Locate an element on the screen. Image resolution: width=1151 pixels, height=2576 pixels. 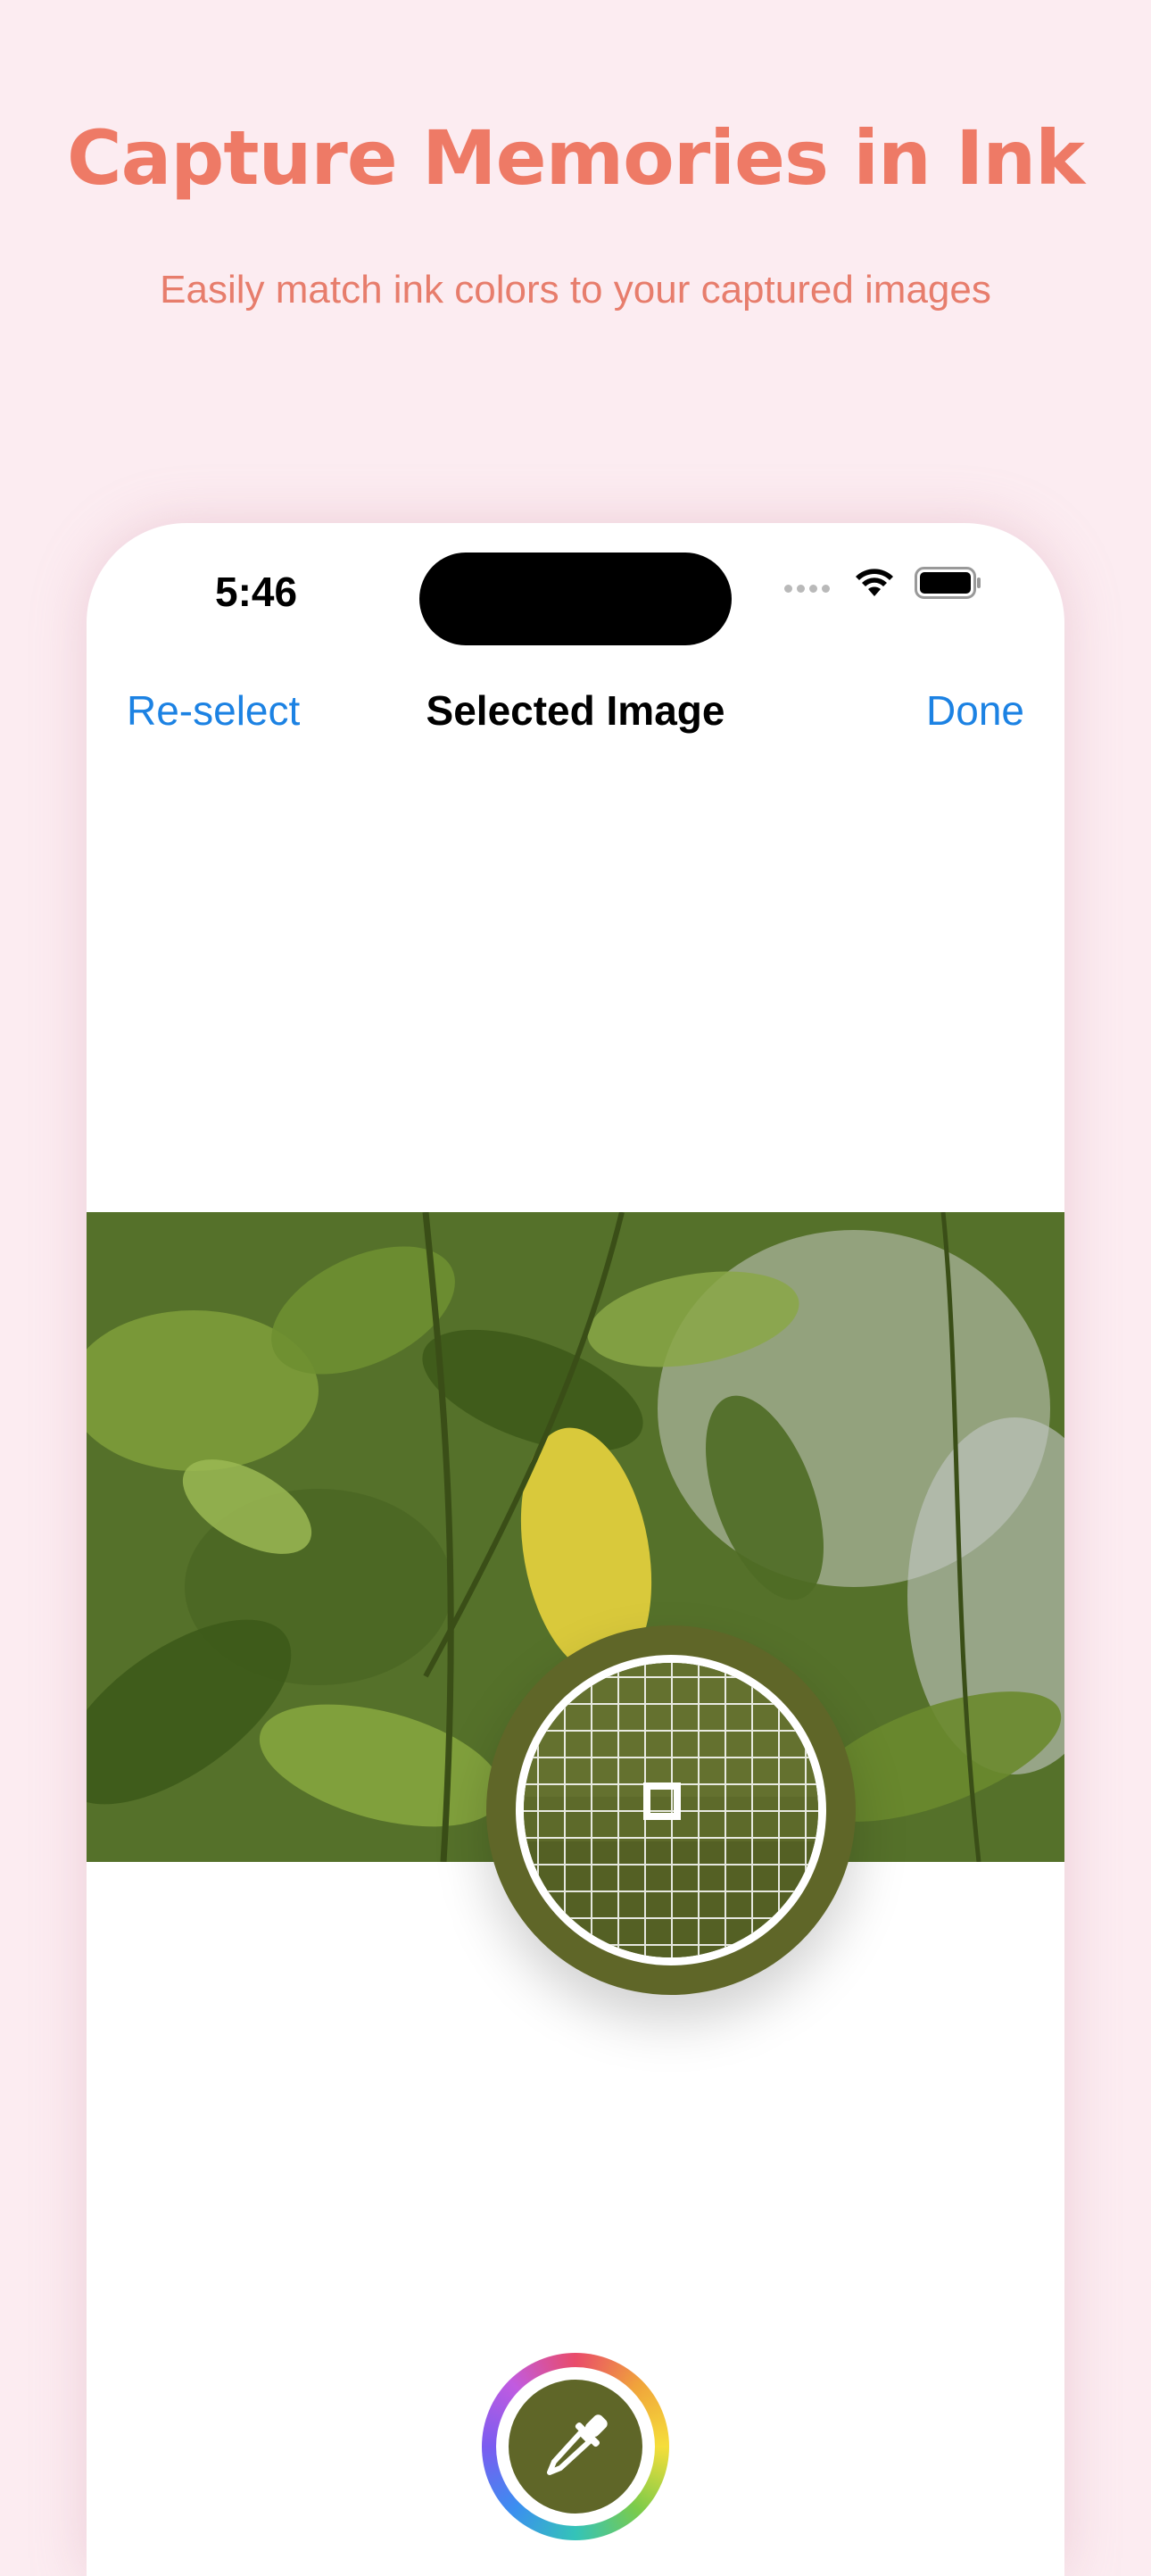
color-picker-button is located at coordinates (575, 2447).